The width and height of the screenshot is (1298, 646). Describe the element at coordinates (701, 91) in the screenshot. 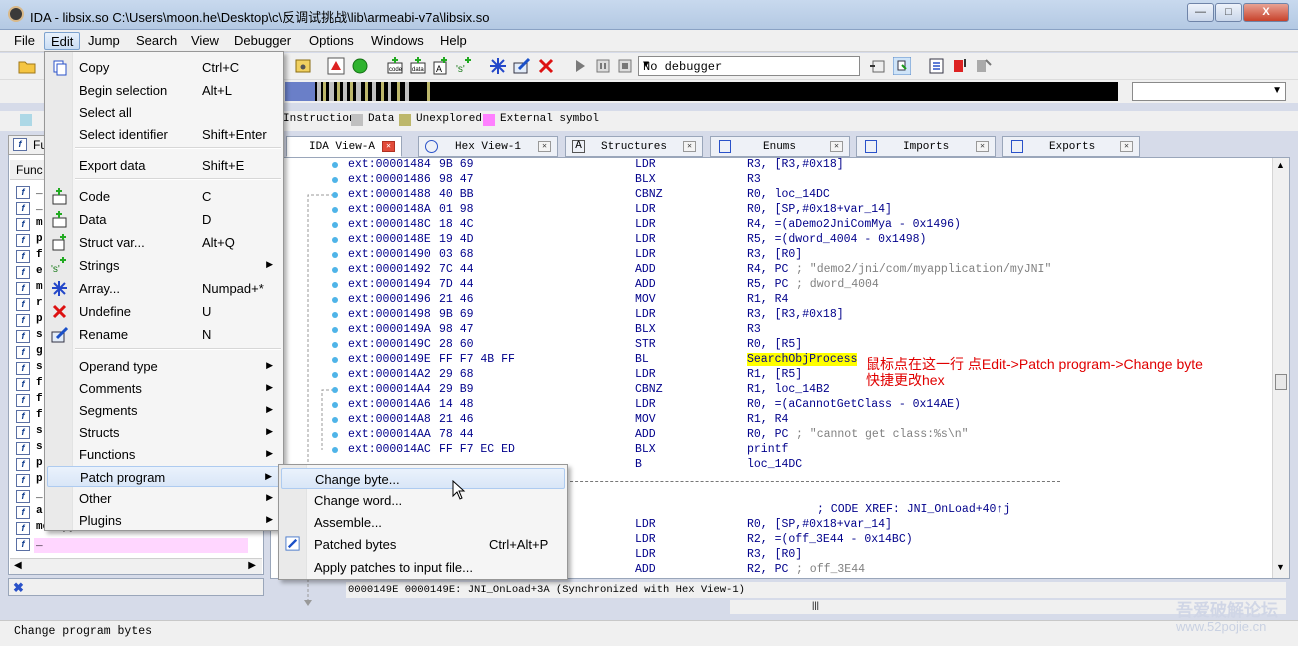

I see `navigation-band` at that location.